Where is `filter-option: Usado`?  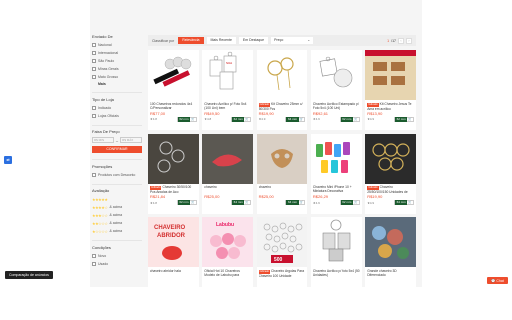 filter-option: Usado is located at coordinates (117, 264).